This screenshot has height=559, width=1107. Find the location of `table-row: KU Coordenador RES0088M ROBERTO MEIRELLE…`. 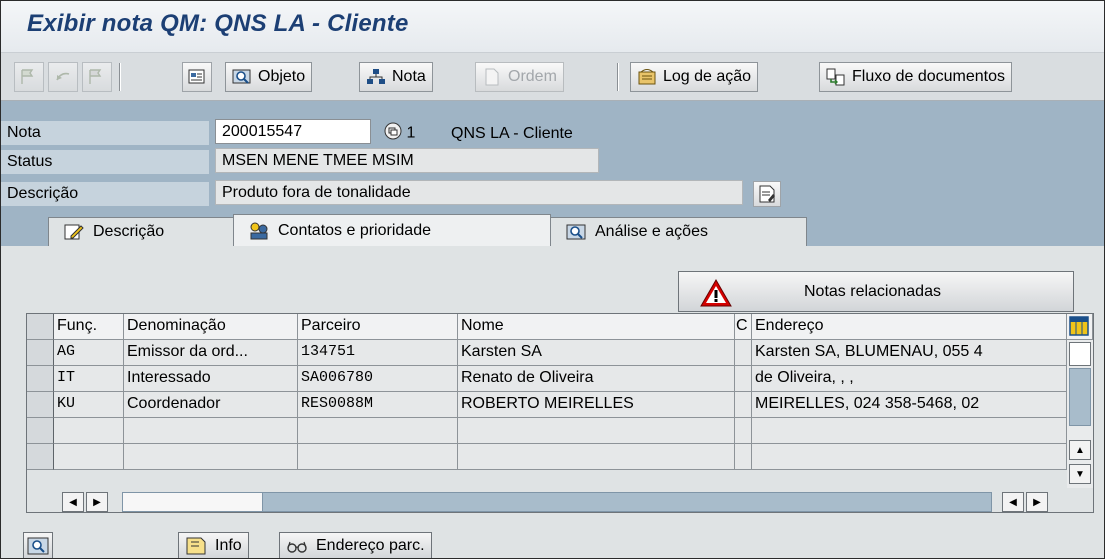

table-row: KU Coordenador RES0088M ROBERTO MEIRELLE… is located at coordinates (560, 405).